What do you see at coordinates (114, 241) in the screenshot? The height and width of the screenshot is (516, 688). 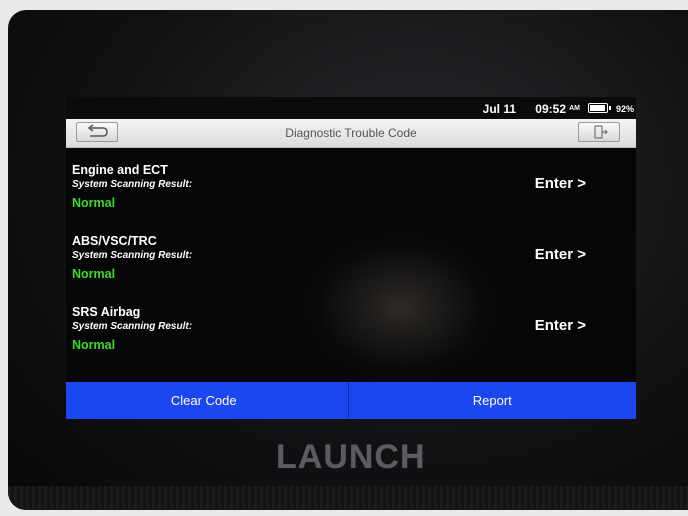 I see `system-name: ABS/VSC/TRC` at bounding box center [114, 241].